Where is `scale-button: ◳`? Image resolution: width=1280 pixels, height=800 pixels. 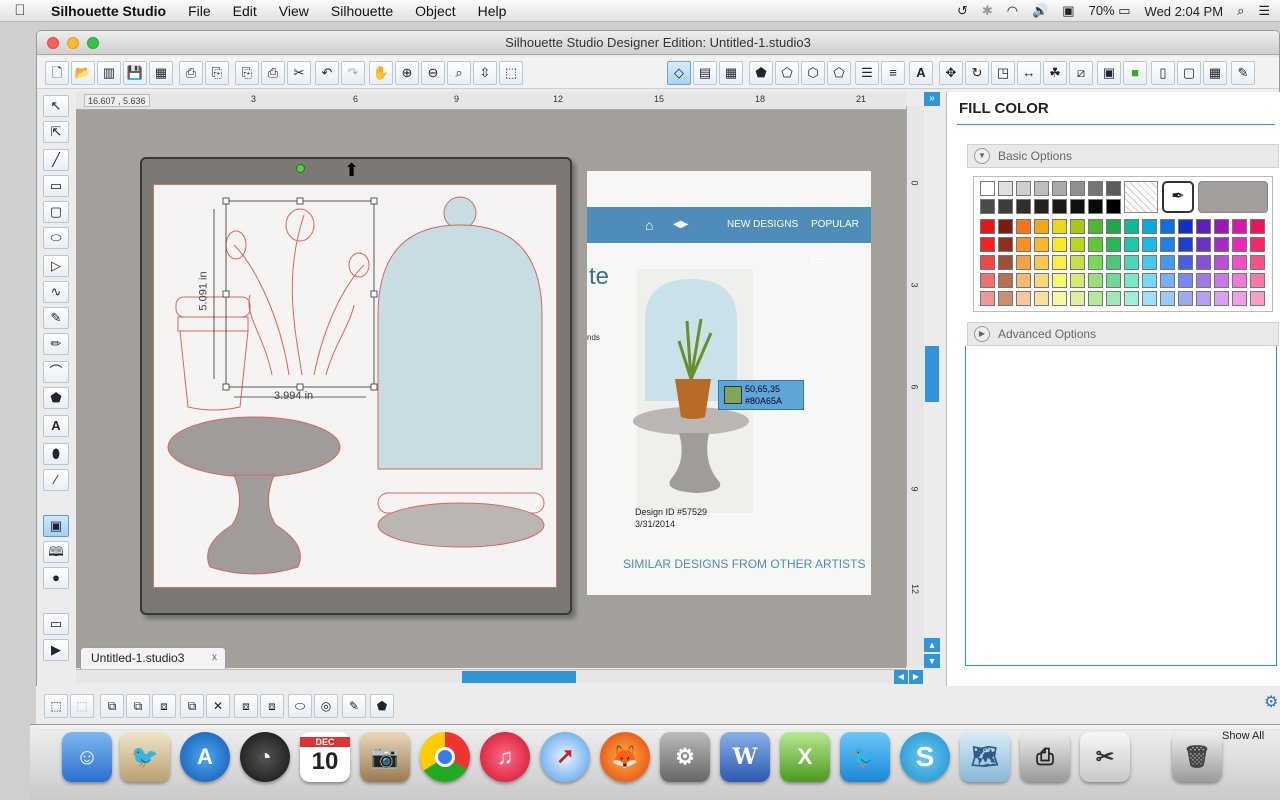
scale-button: ◳ is located at coordinates (1003, 73).